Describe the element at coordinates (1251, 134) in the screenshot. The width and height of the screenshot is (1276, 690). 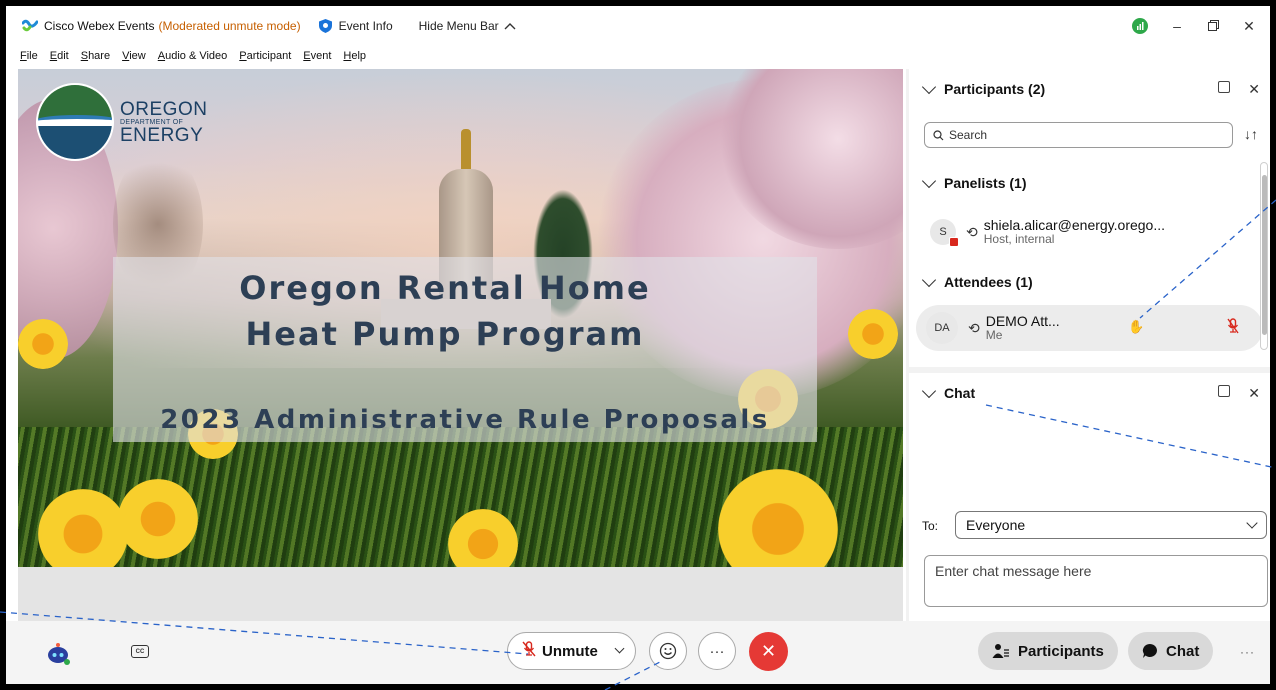
I see `sort-icon: ↓↑` at that location.